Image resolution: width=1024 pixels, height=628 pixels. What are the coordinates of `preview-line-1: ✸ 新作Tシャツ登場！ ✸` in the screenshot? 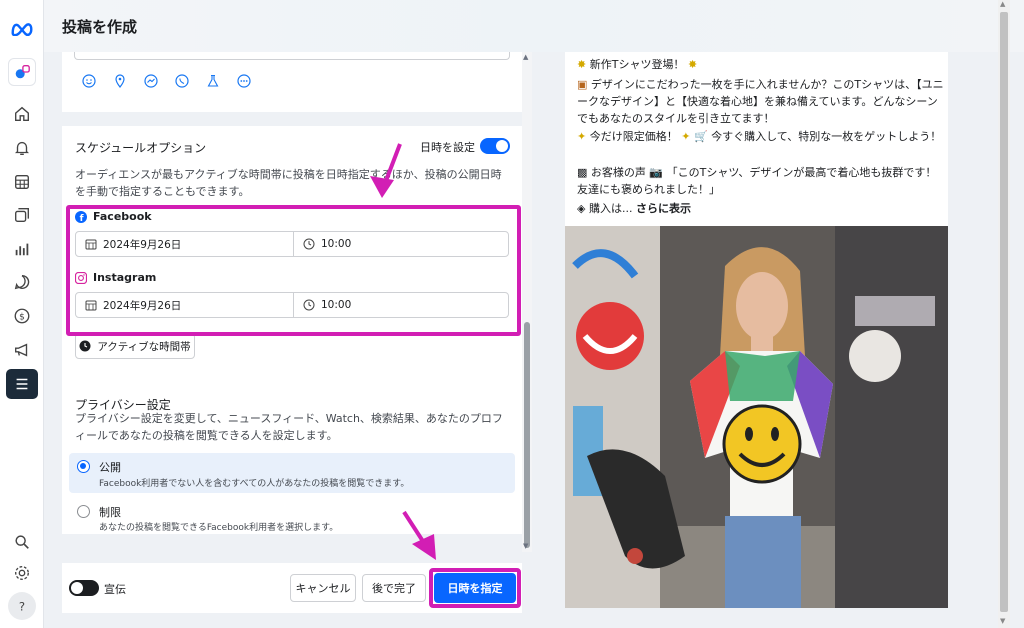 It's located at (637, 64).